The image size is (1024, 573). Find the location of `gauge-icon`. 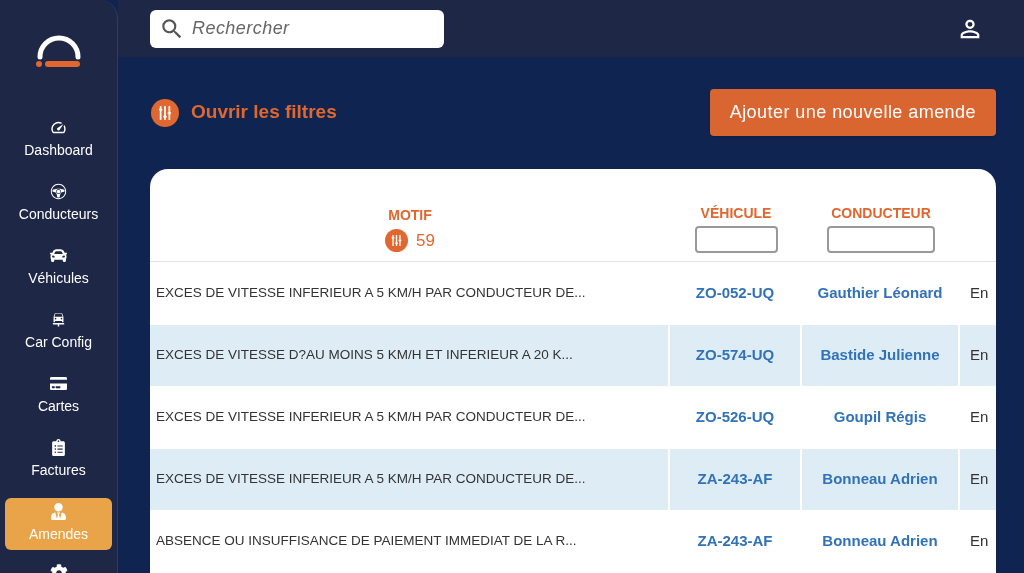

gauge-icon is located at coordinates (58, 127).